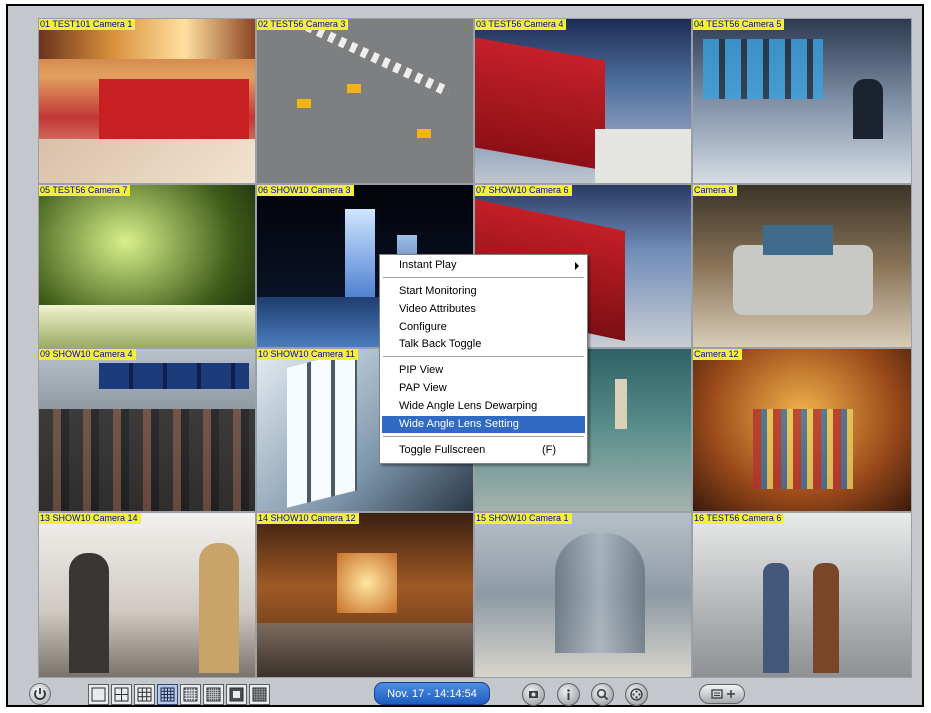 This screenshot has width=931, height=713. Describe the element at coordinates (583, 595) in the screenshot. I see `camera-cell: 15 SHOW10 Camera 1` at that location.